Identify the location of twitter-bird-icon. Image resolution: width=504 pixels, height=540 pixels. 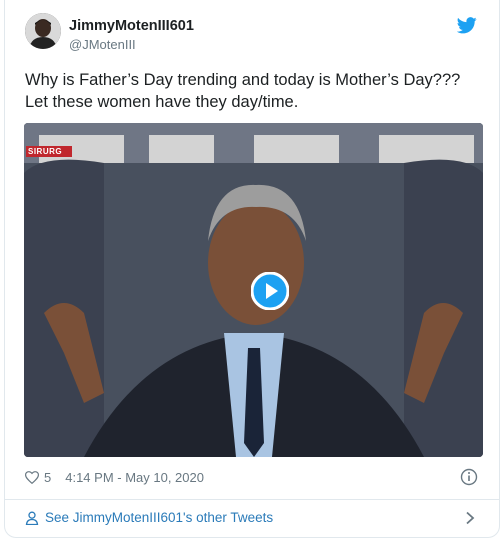
(466, 25).